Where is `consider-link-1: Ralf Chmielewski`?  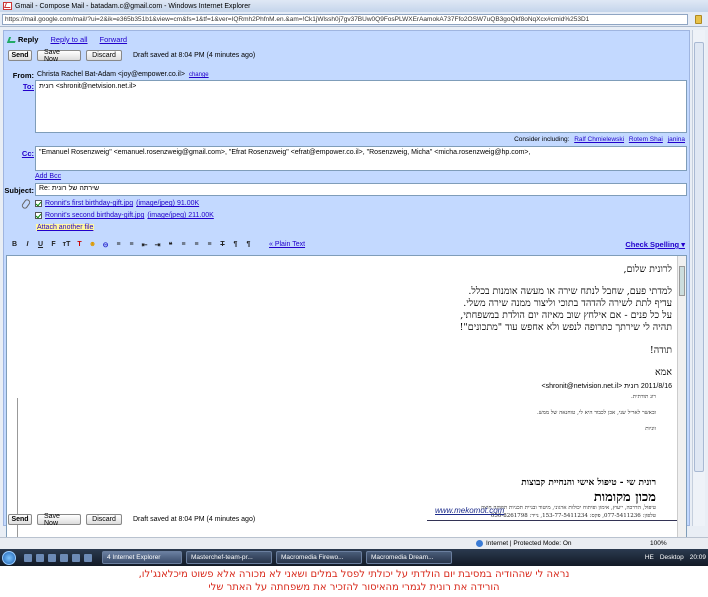 consider-link-1: Ralf Chmielewski is located at coordinates (599, 139).